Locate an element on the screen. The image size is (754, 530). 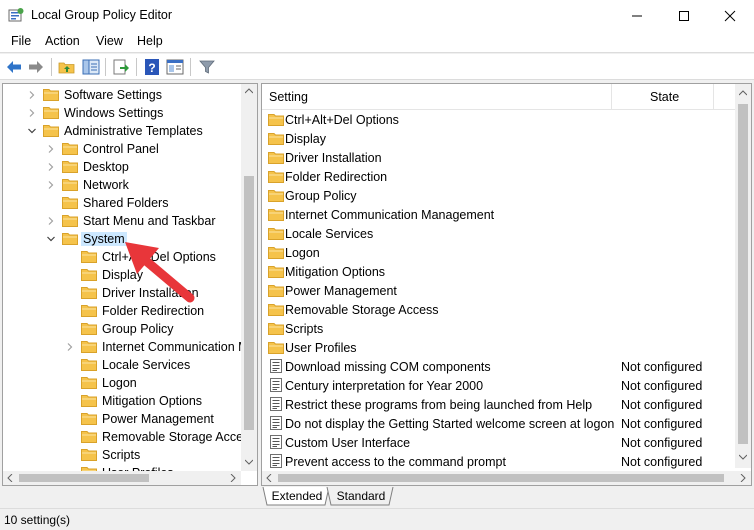
list-folder-row: Logon is located at coordinates (499, 252).